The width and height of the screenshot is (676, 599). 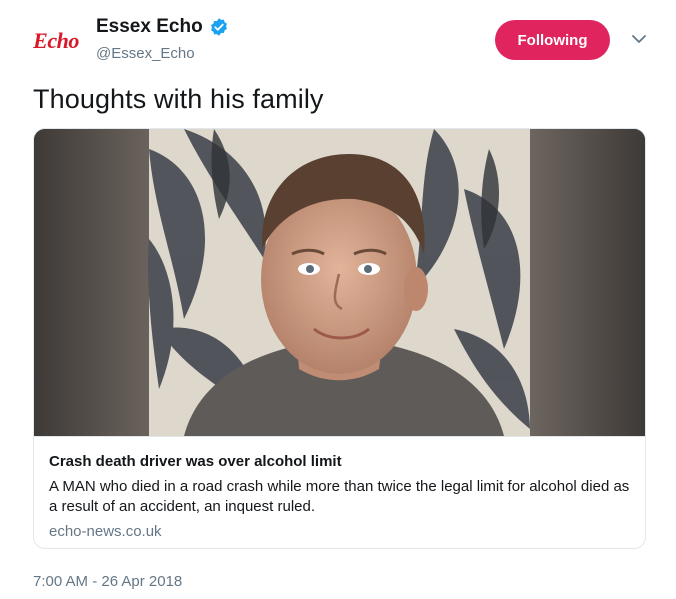 I want to click on display-name: Essex Echo, so click(x=149, y=27).